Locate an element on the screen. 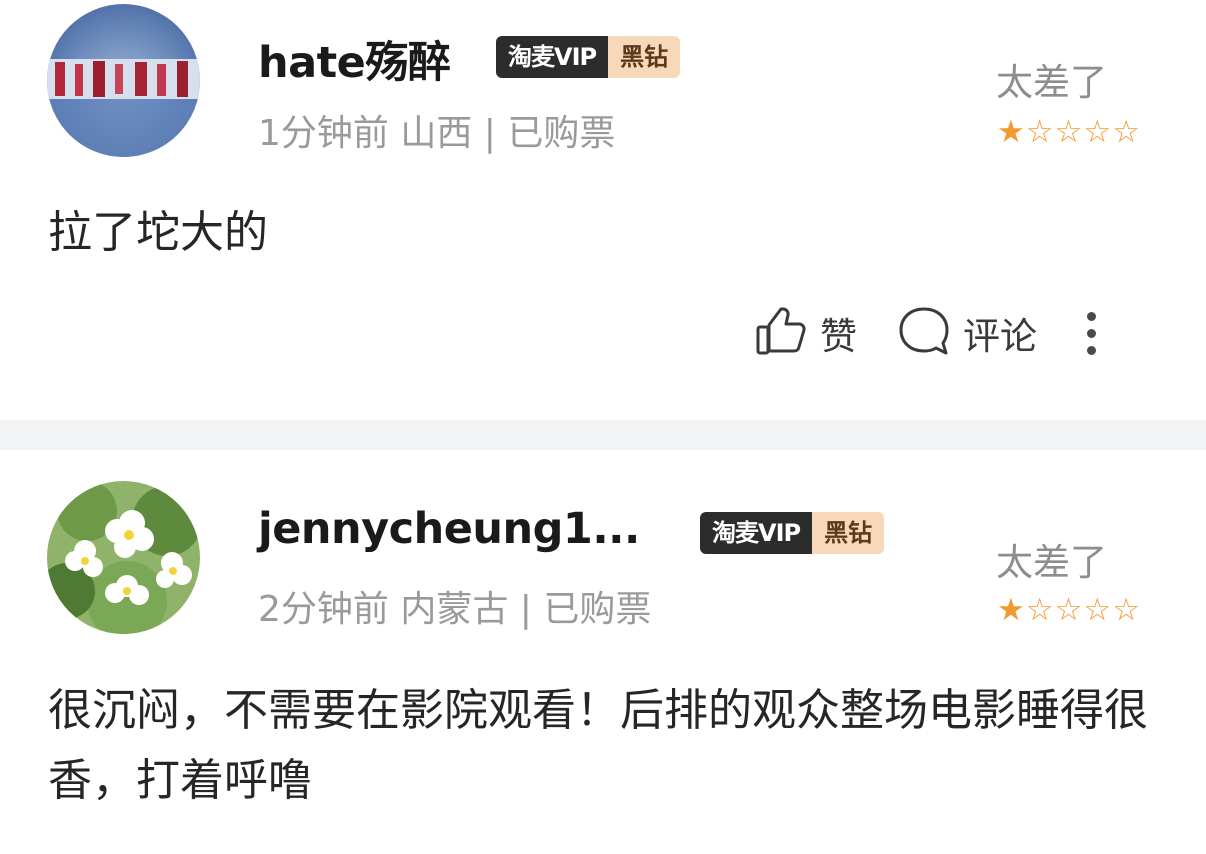  review-content: 很沉闷，不需要在影院观看！后排的观众整场电影睡得很香，打着呼噜 is located at coordinates (598, 745).